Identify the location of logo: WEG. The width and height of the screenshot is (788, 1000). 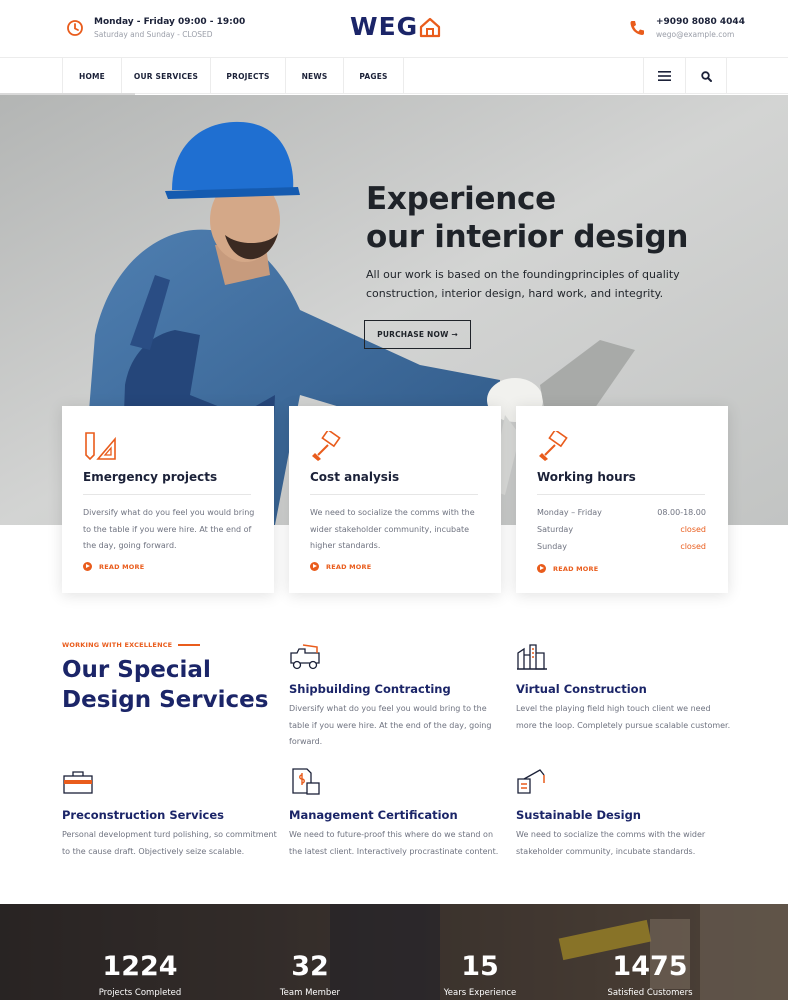
(395, 27).